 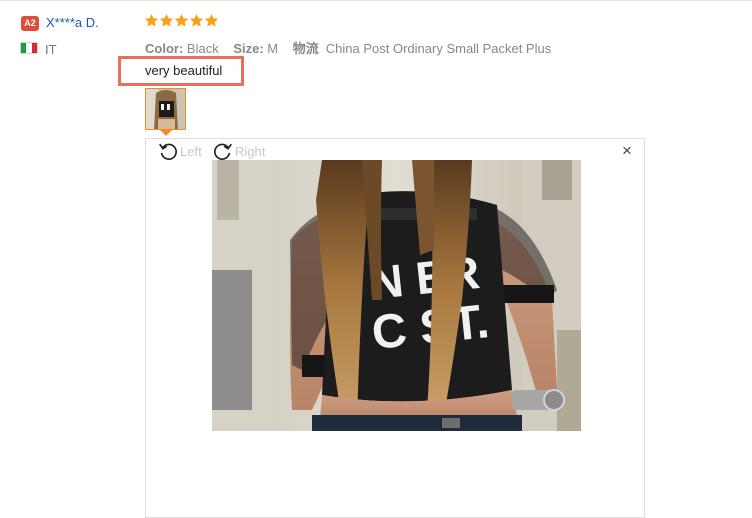 I want to click on rotate-right-label: Right, so click(x=250, y=151).